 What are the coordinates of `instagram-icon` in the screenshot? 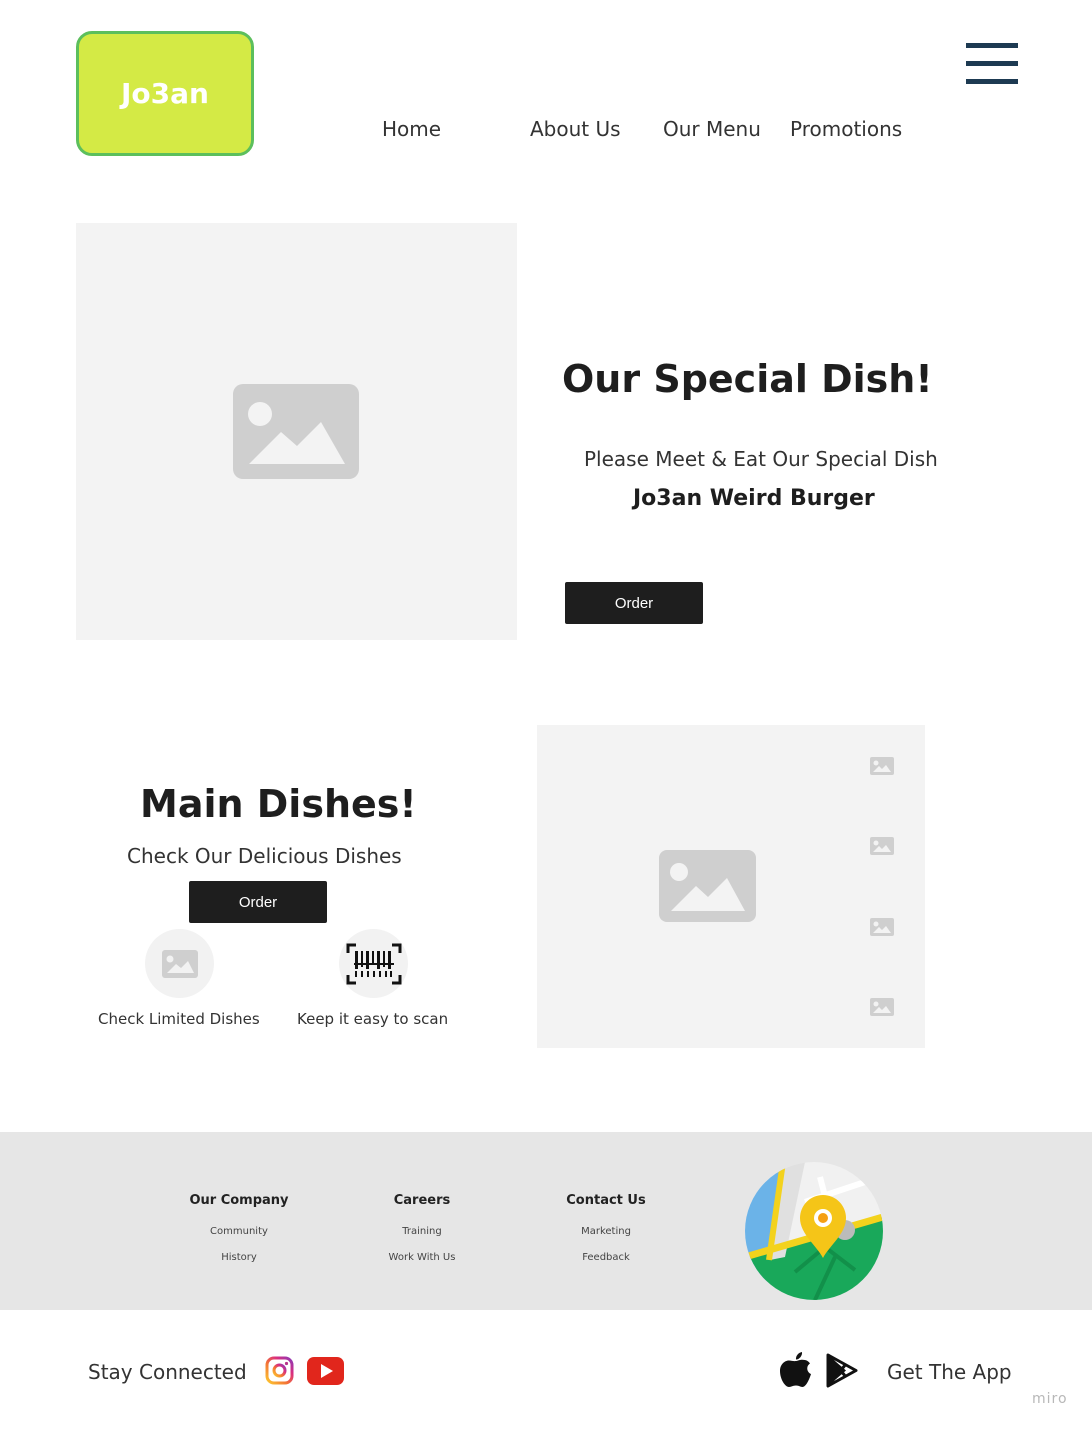 It's located at (279, 1370).